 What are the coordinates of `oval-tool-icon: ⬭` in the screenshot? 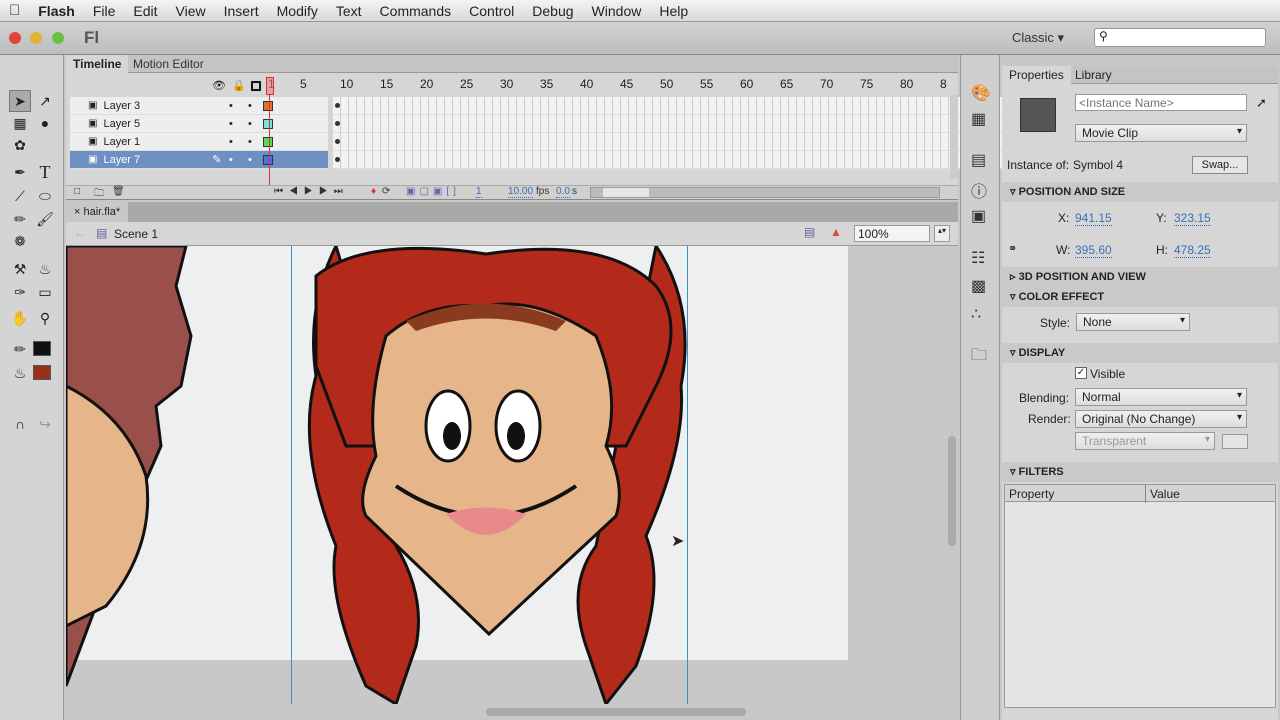 It's located at (45, 196).